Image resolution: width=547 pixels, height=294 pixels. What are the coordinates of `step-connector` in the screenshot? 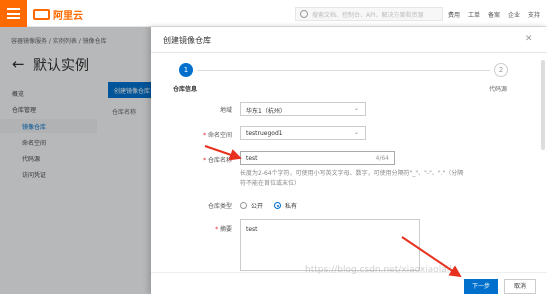 It's located at (343, 70).